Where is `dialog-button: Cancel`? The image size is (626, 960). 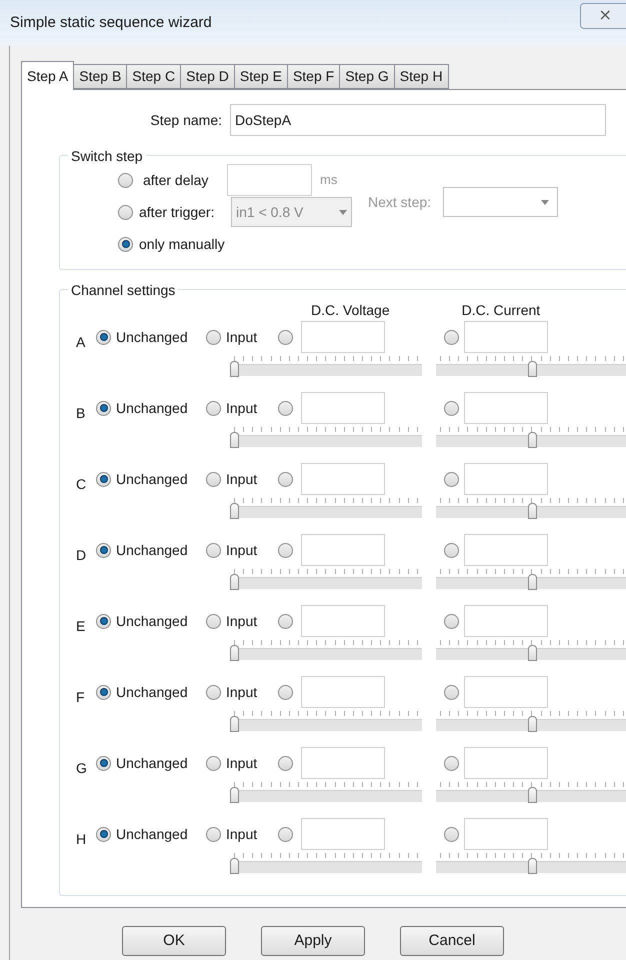
dialog-button: Cancel is located at coordinates (452, 941).